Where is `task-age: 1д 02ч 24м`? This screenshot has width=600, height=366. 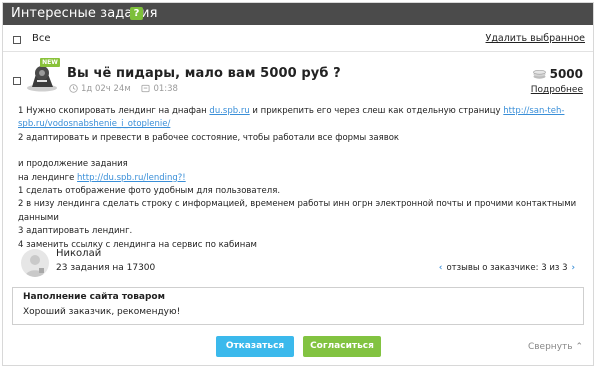
task-age: 1д 02ч 24м is located at coordinates (106, 89).